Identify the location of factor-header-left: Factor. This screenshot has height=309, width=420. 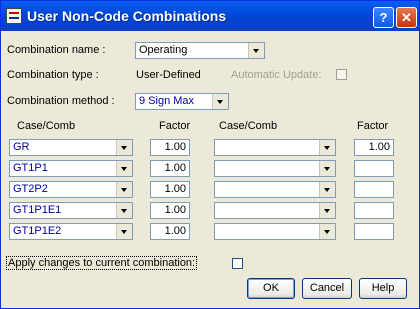
(175, 126).